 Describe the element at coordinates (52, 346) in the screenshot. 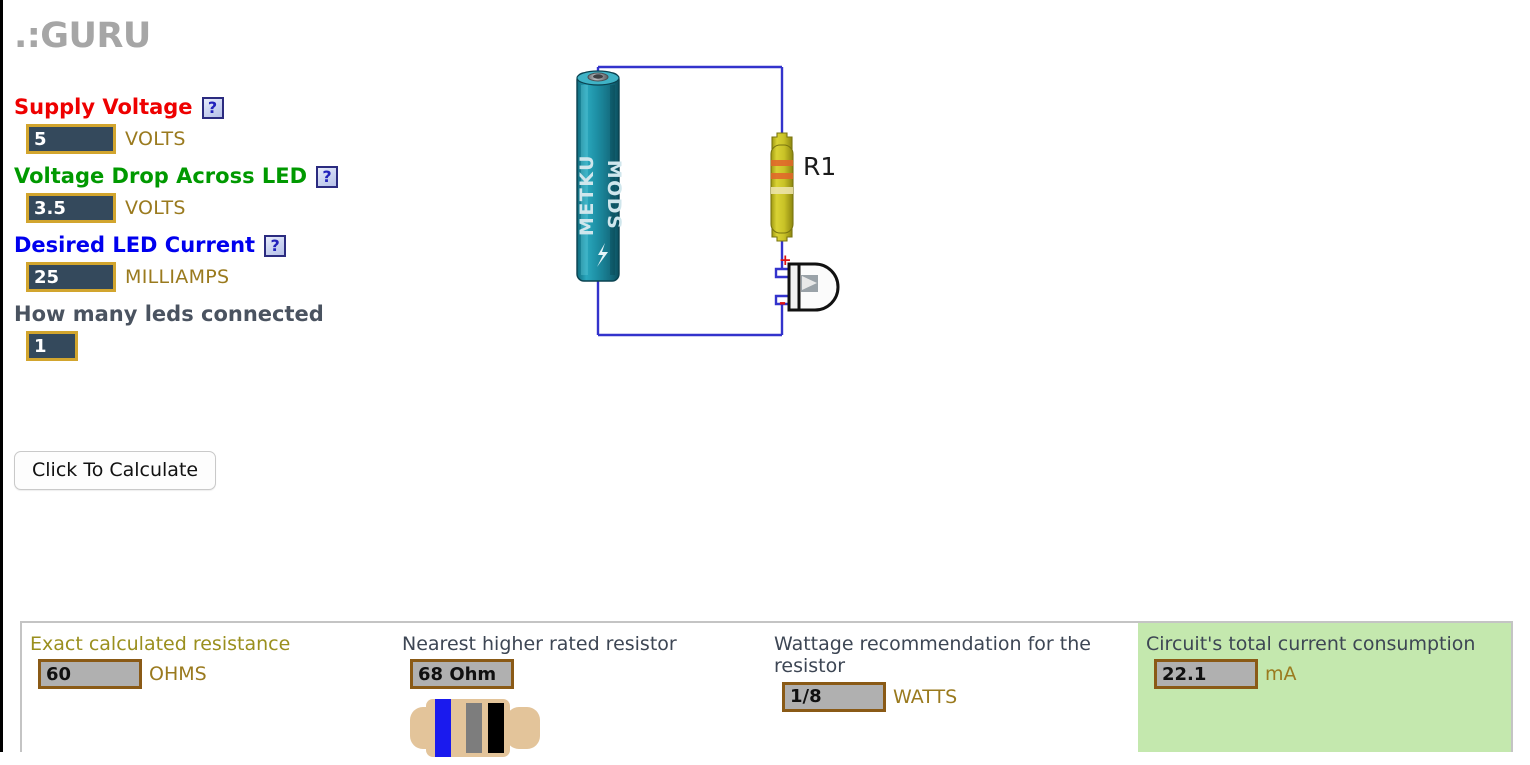

I see `led-count-input` at that location.